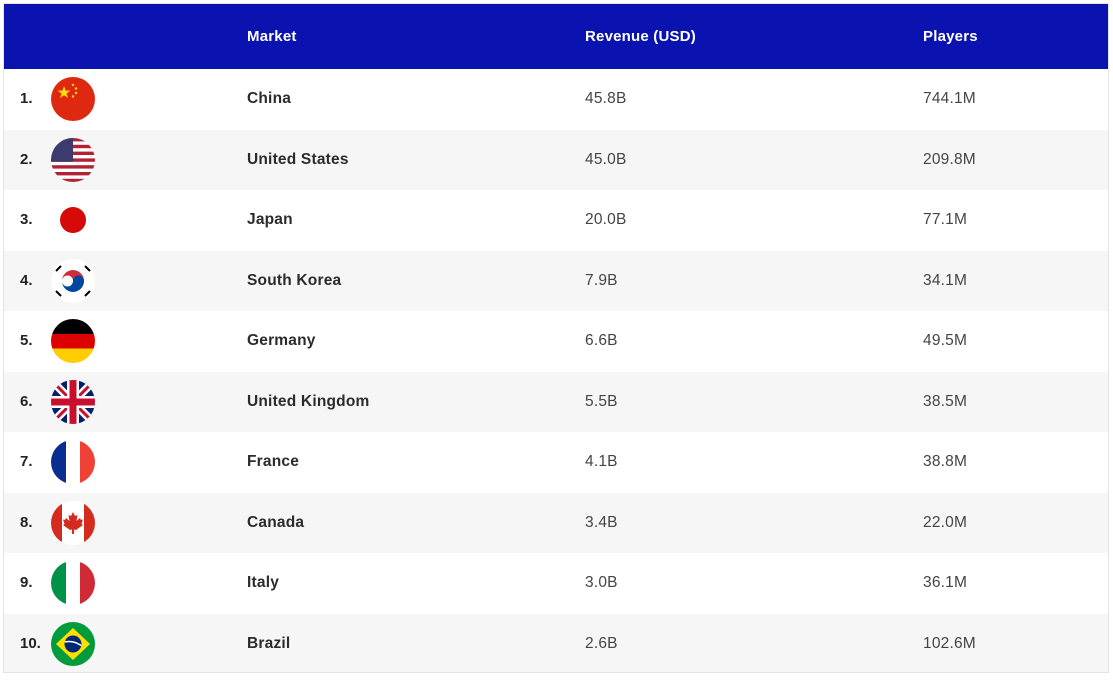 Image resolution: width=1113 pixels, height=681 pixels. Describe the element at coordinates (949, 159) in the screenshot. I see `players-value: 209.8M` at that location.